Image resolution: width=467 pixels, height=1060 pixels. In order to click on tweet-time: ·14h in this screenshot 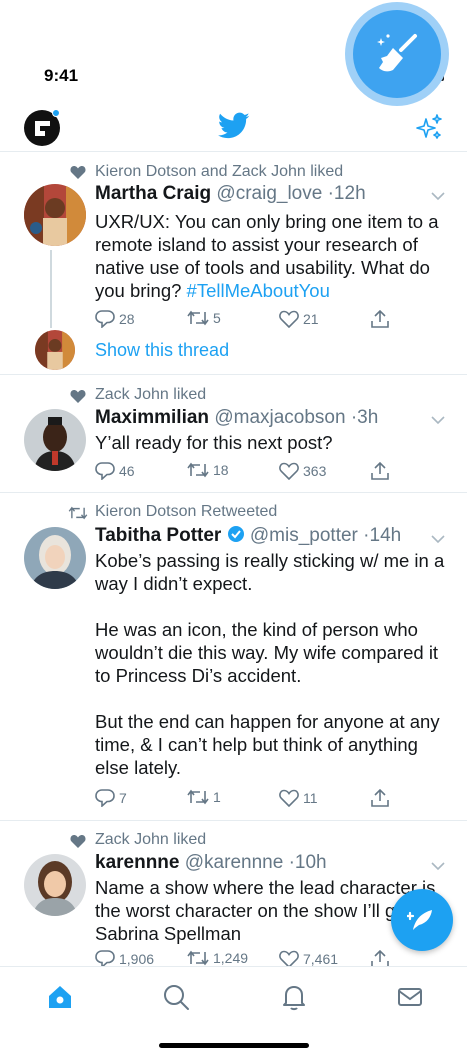, I will do `click(382, 535)`.